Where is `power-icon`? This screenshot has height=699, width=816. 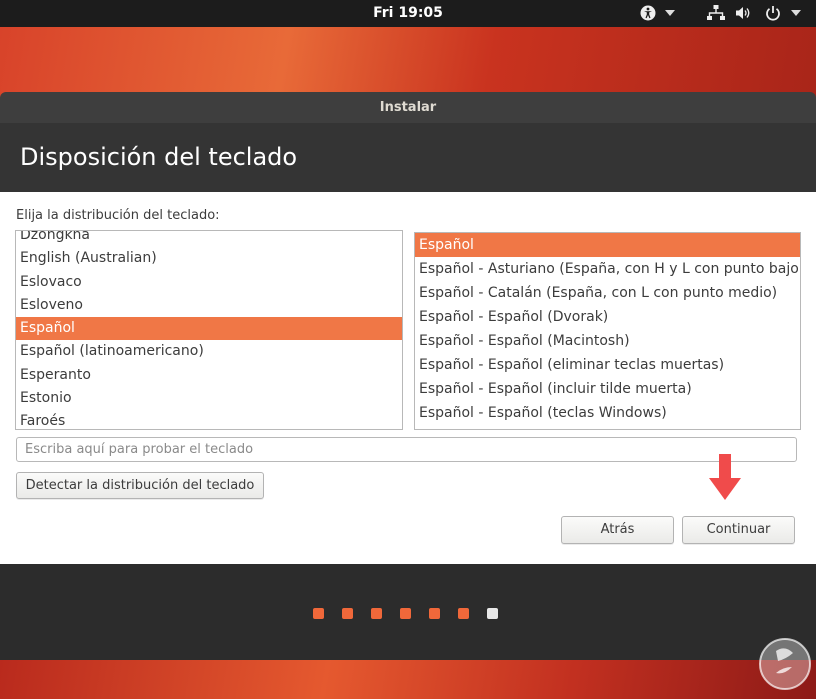 power-icon is located at coordinates (773, 13).